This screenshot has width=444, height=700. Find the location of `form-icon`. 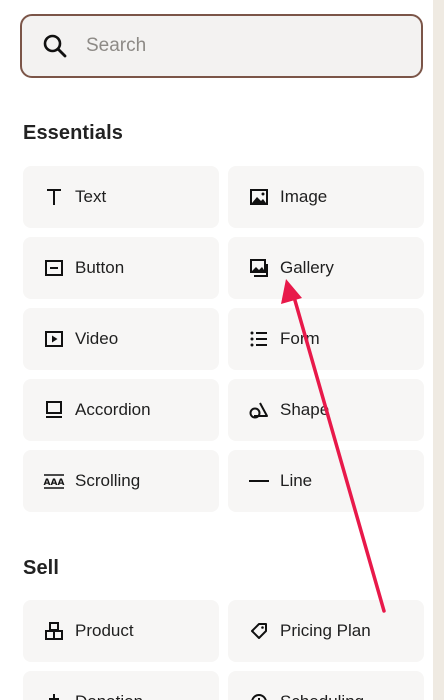

form-icon is located at coordinates (259, 339).